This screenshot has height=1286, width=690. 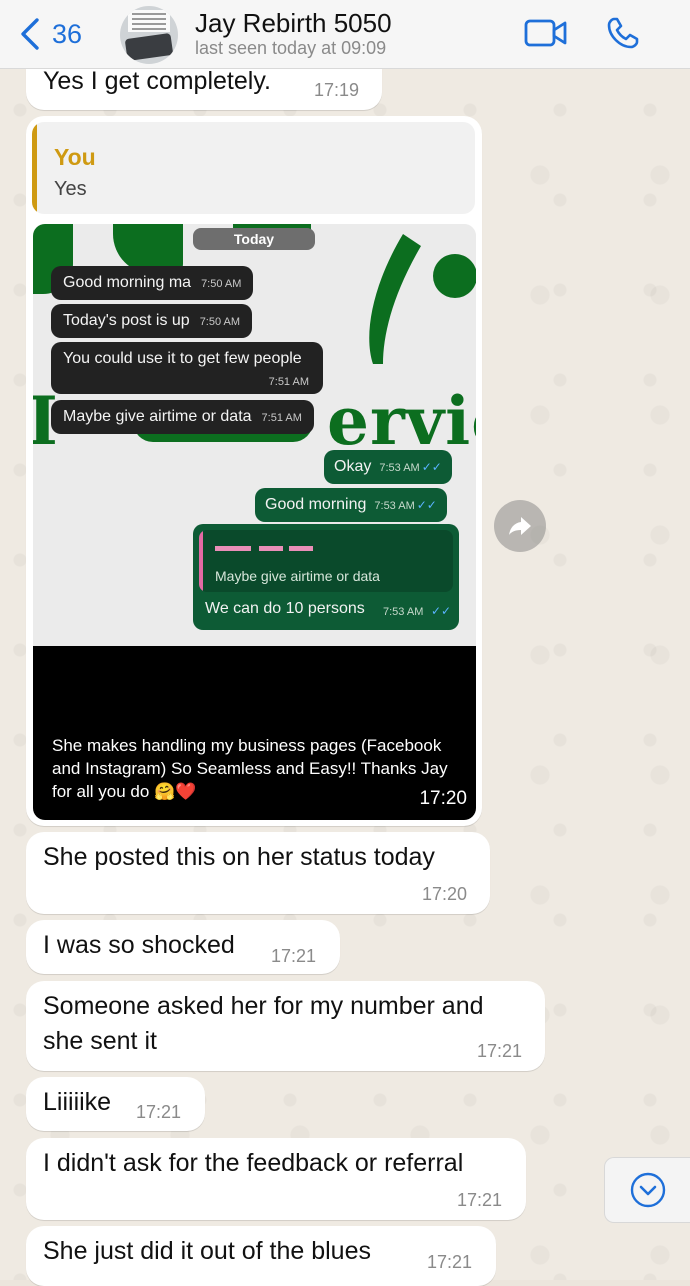 I want to click on message-text: She posted this on her status today, so click(x=239, y=857).